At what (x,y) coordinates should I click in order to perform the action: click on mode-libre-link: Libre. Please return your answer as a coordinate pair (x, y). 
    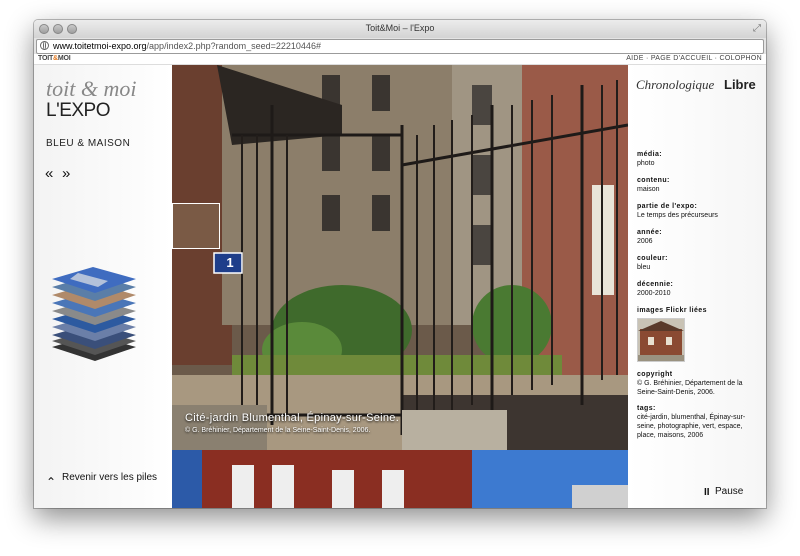
    Looking at the image, I should click on (740, 84).